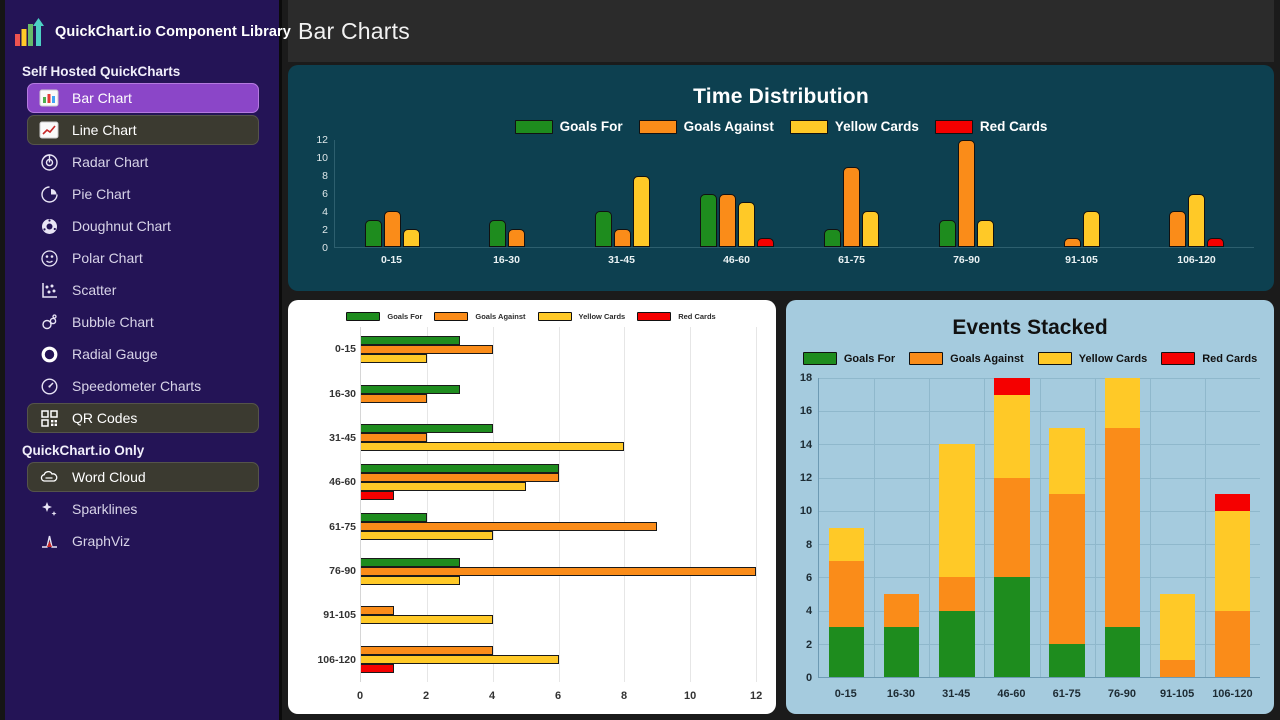 The height and width of the screenshot is (720, 1280). I want to click on sidebar-item-radar-chart: Radar Chart, so click(143, 162).